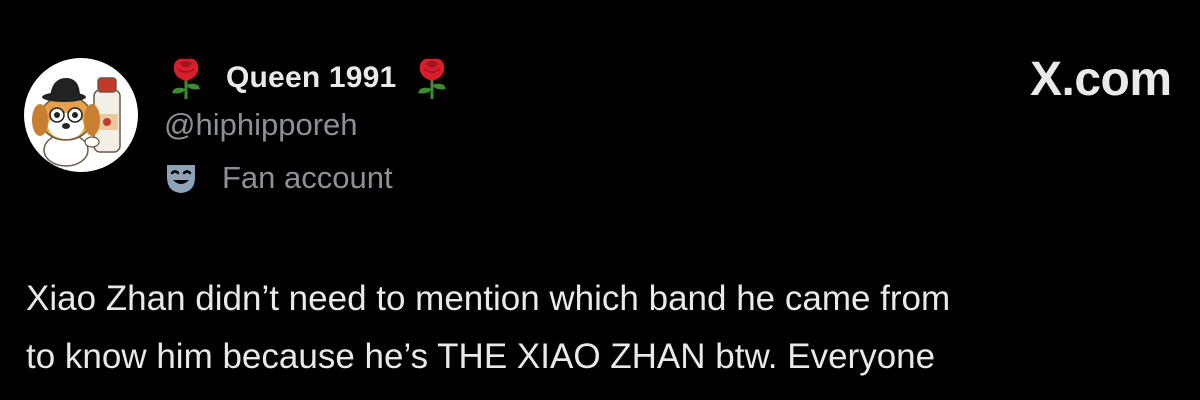 The image size is (1200, 400). Describe the element at coordinates (181, 178) in the screenshot. I see `theater-mask-icon` at that location.